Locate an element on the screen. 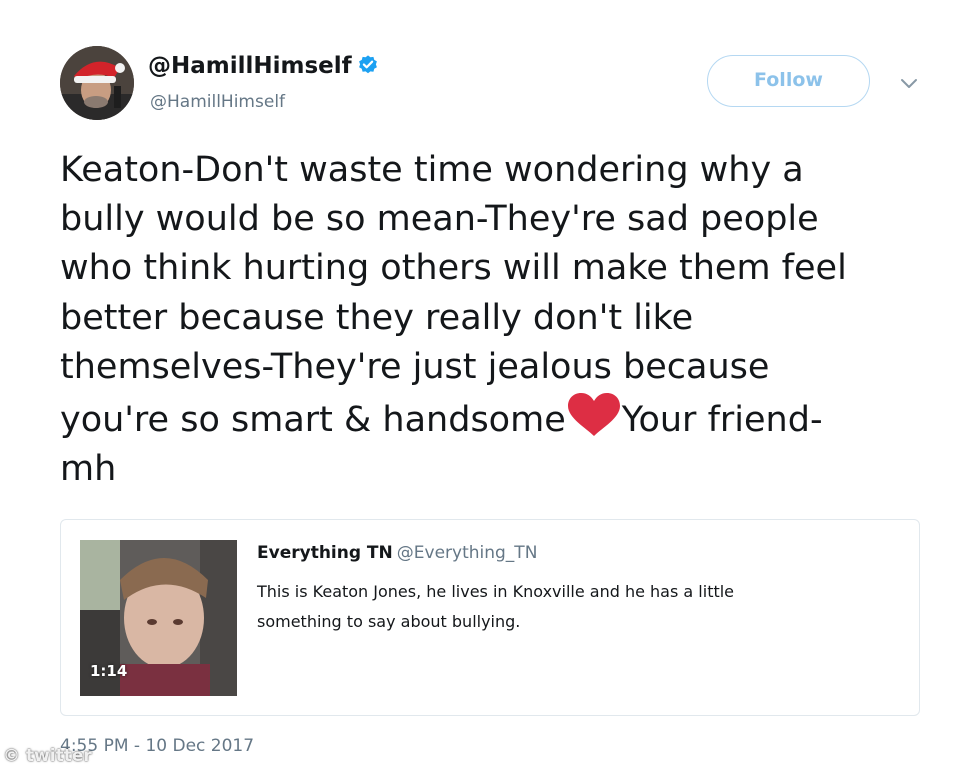 The height and width of the screenshot is (773, 980). avatar is located at coordinates (97, 83).